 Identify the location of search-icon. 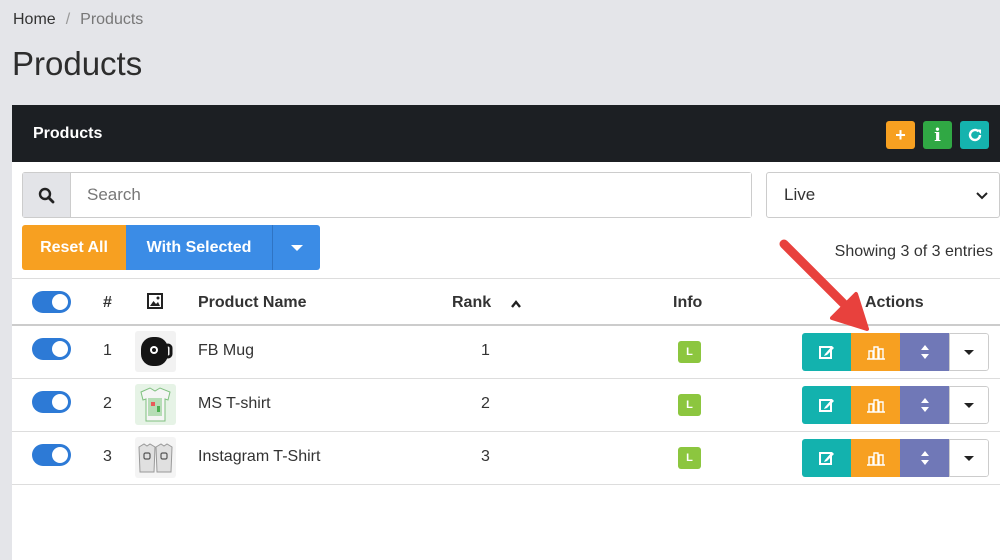
(46, 195).